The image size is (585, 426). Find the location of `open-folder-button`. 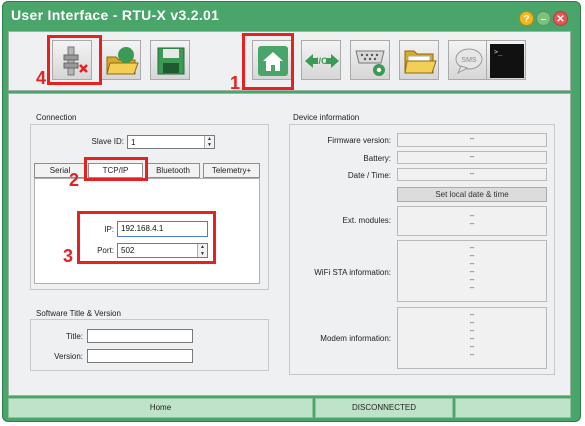

open-folder-button is located at coordinates (419, 60).